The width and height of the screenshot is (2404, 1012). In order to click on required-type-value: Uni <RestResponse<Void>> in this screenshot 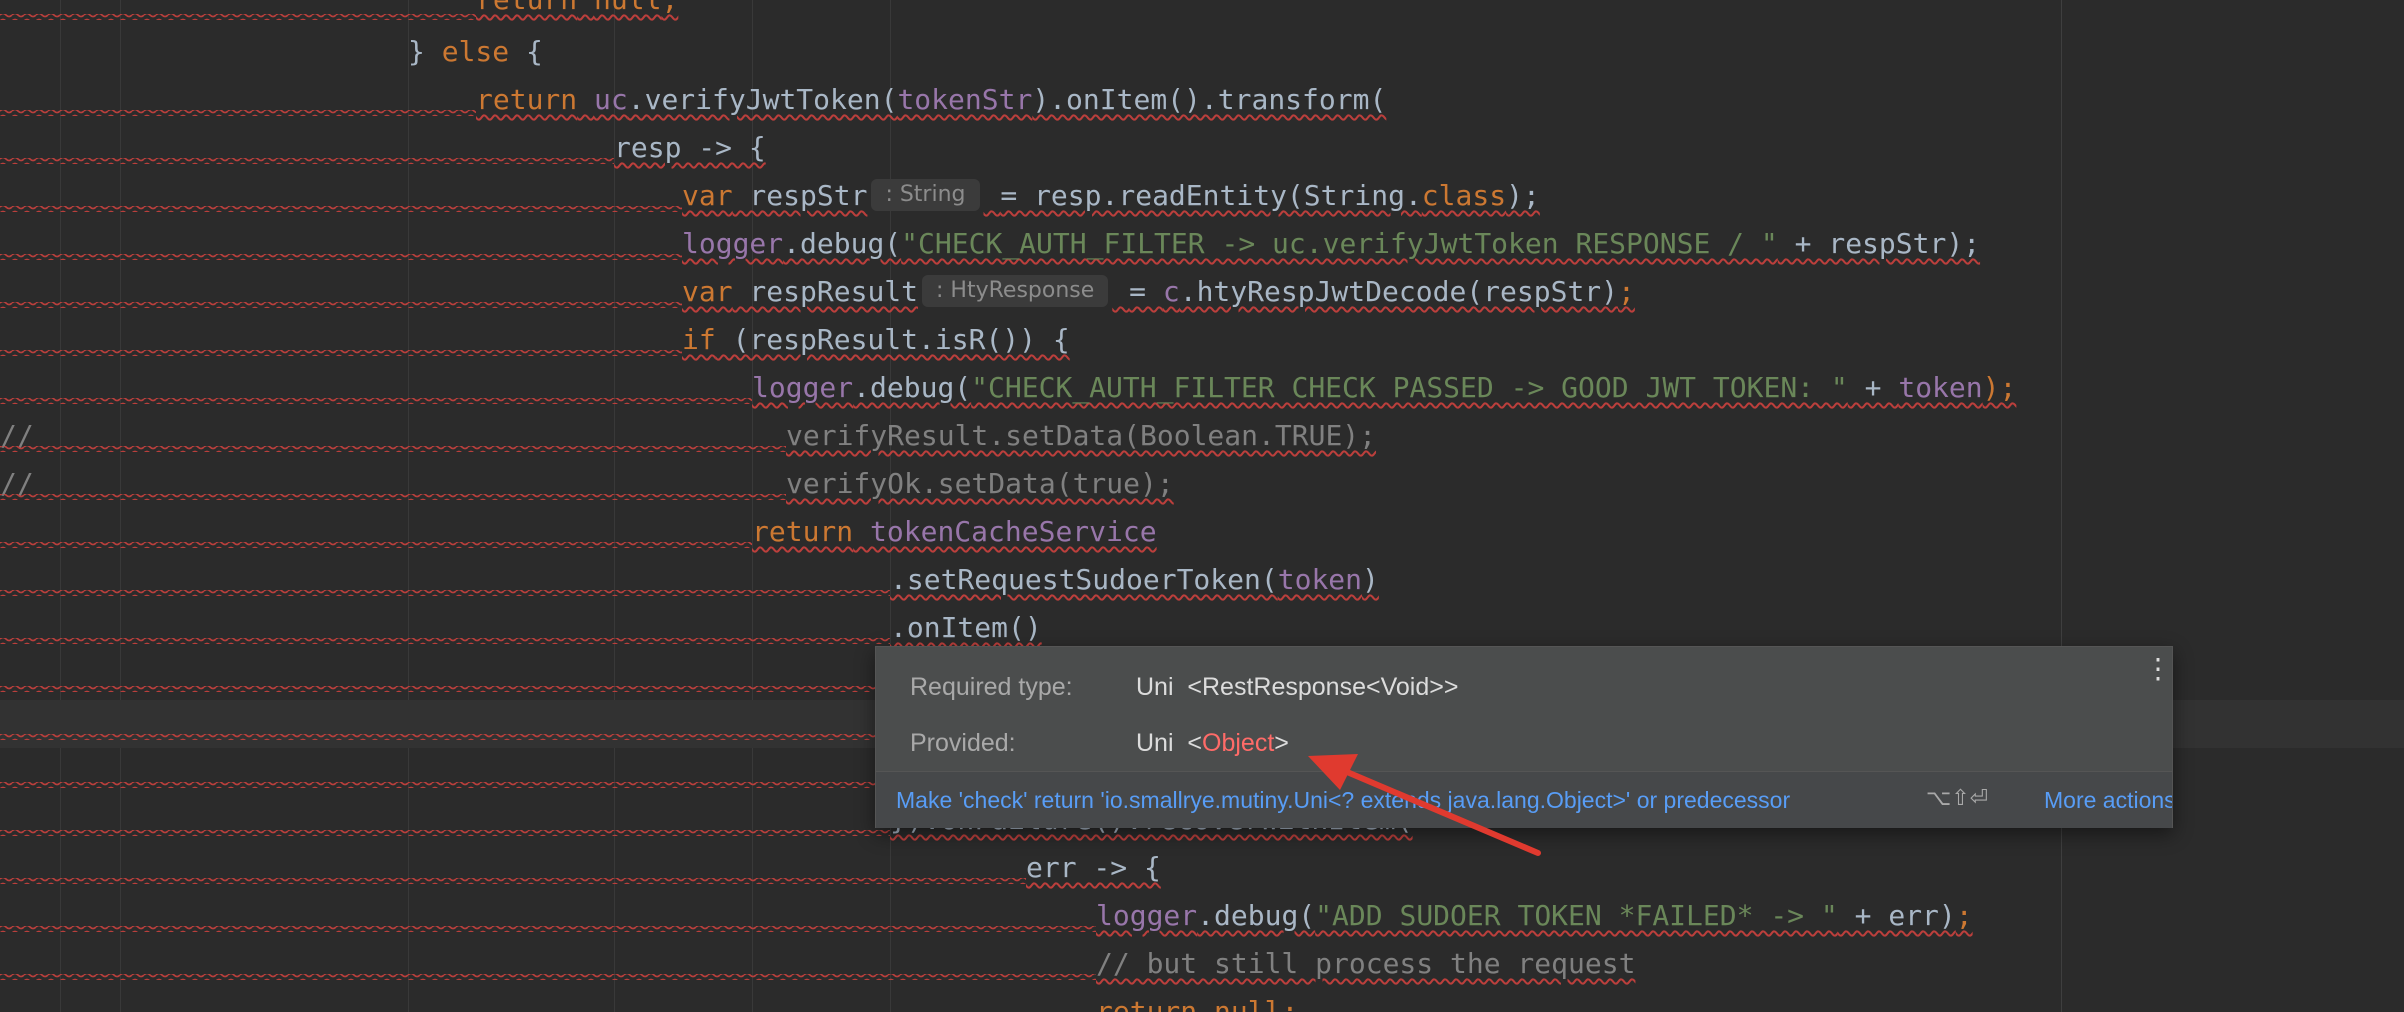, I will do `click(1297, 687)`.